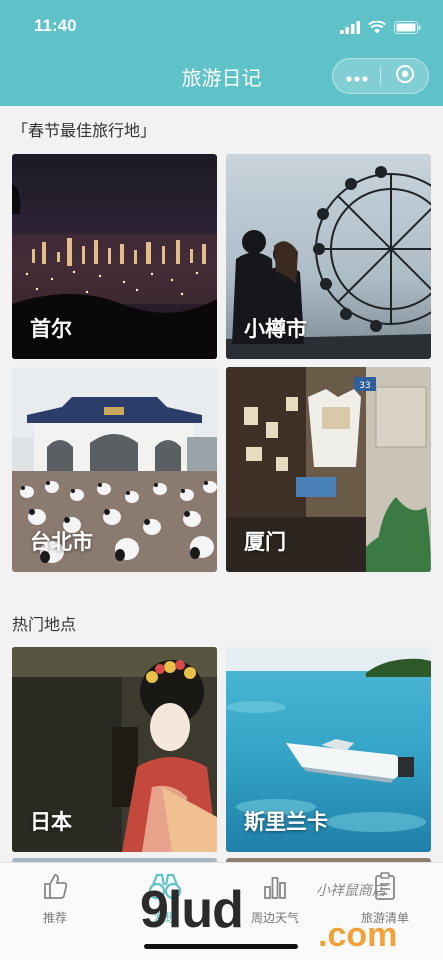 This screenshot has height=960, width=443. Describe the element at coordinates (114, 469) in the screenshot. I see `destination-card-taipei: 台北市` at that location.